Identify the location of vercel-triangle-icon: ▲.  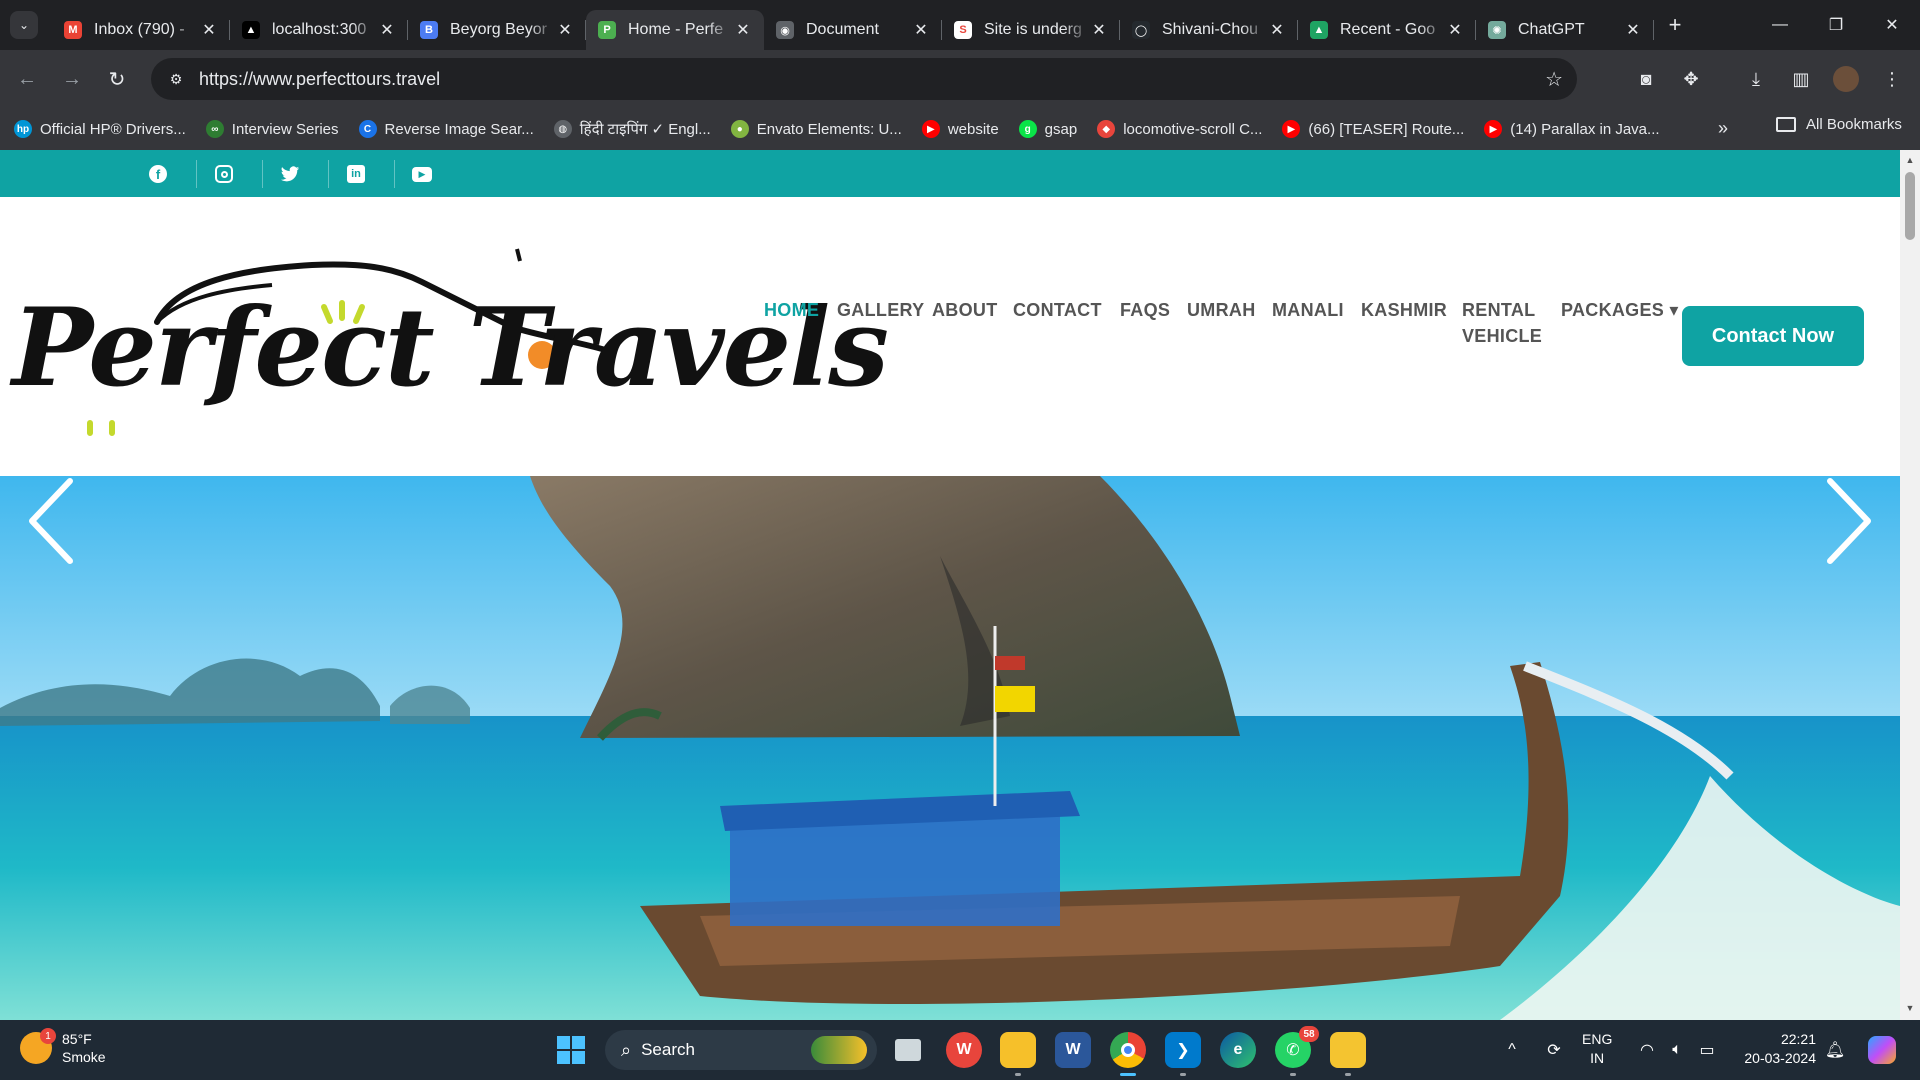
(251, 30).